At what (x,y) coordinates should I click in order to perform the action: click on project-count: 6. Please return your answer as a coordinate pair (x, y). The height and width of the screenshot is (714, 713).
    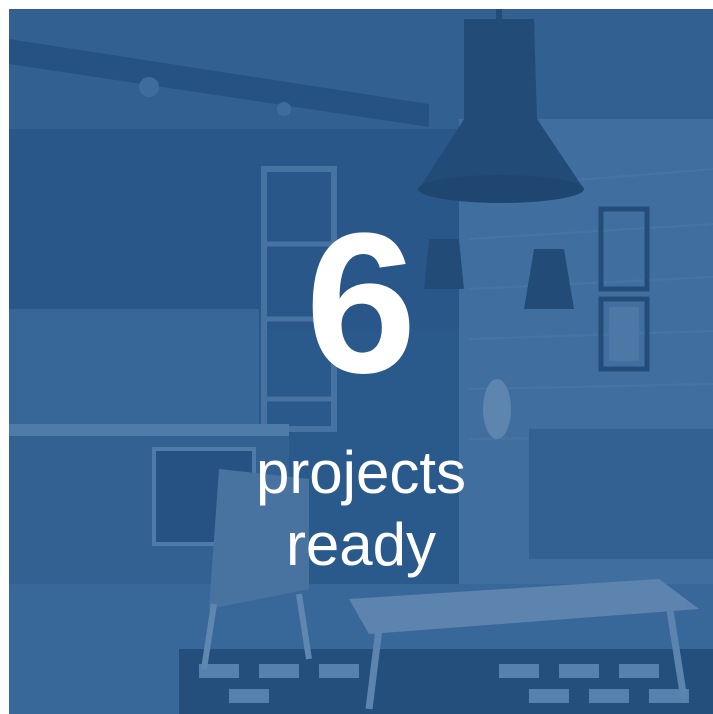
    Looking at the image, I should click on (361, 303).